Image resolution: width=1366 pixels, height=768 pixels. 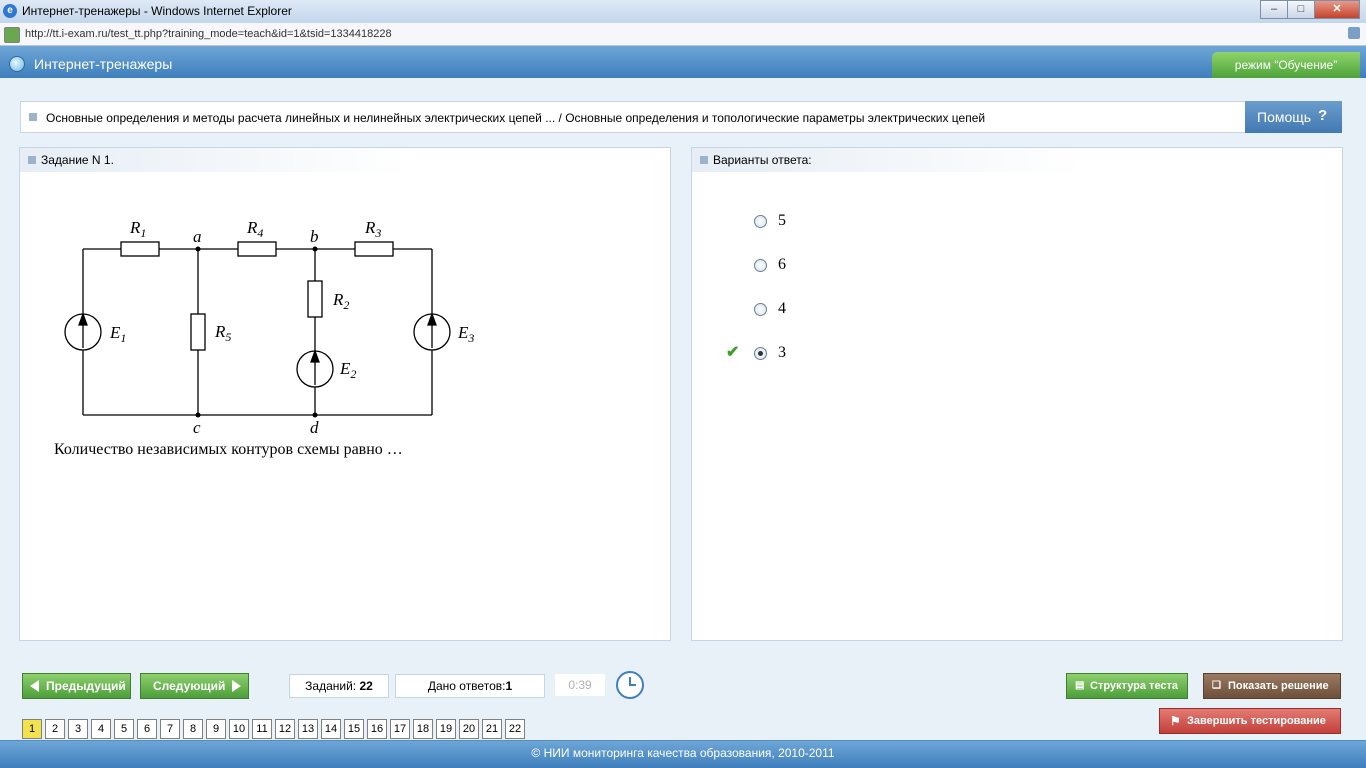 What do you see at coordinates (347, 370) in the screenshot?
I see `svg-text: E2` at bounding box center [347, 370].